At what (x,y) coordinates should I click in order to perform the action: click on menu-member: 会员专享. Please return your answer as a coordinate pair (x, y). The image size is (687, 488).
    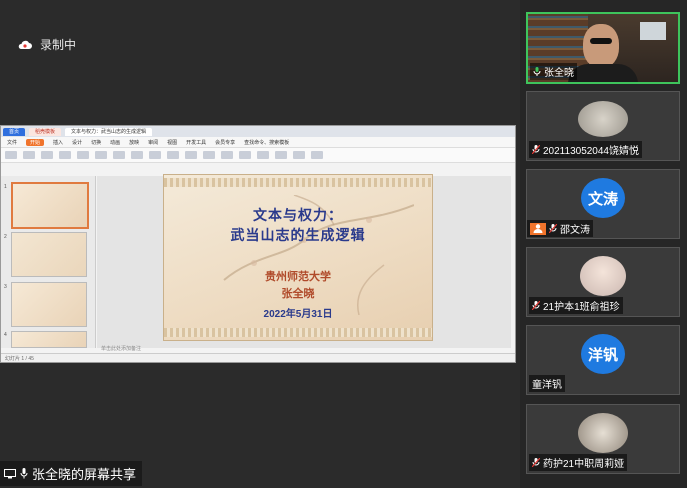
    Looking at the image, I should click on (225, 142).